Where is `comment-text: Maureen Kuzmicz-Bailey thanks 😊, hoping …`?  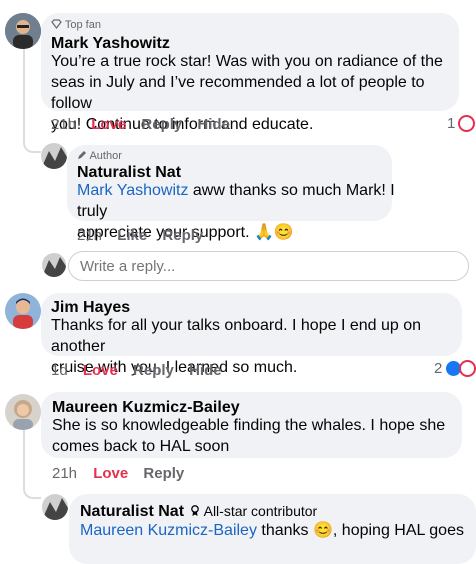 comment-text: Maureen Kuzmicz-Bailey thanks 😊, hoping … is located at coordinates (272, 530).